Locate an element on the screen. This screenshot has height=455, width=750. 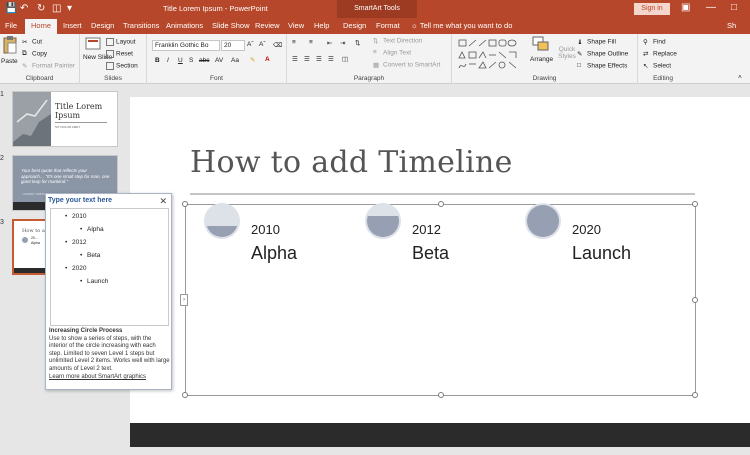
document-title: Title Lorem Ipsum - PowerPoint is located at coordinates (215, 8).